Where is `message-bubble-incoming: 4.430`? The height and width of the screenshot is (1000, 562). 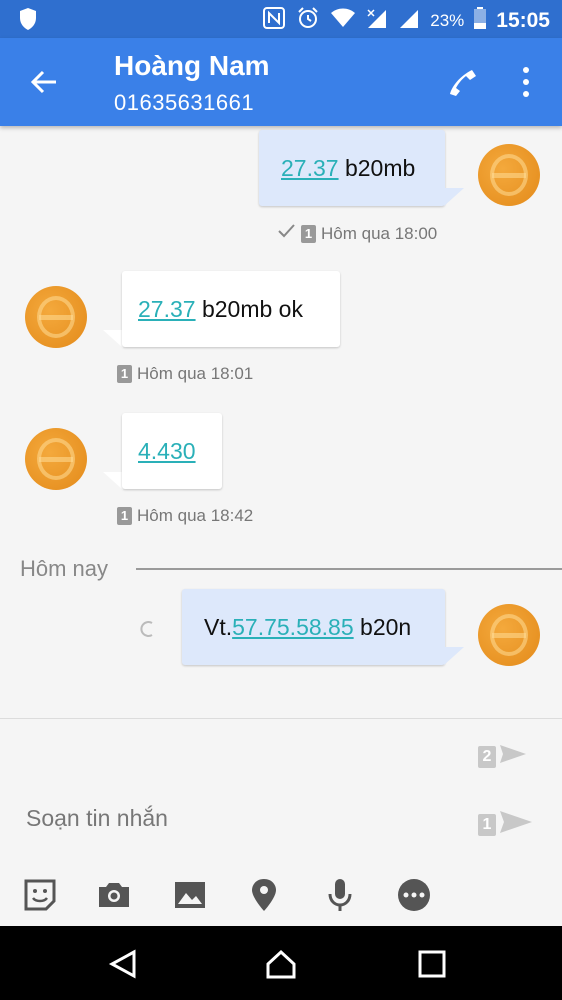 message-bubble-incoming: 4.430 is located at coordinates (172, 451).